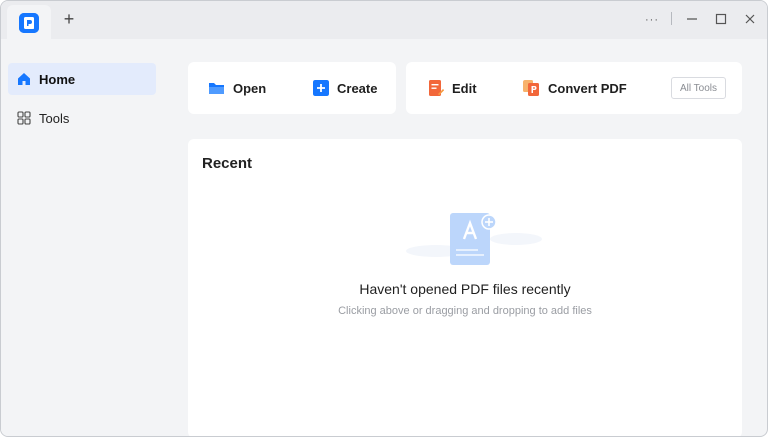 The image size is (768, 437). What do you see at coordinates (474, 239) in the screenshot?
I see `empty-pdf-illustration-icon` at bounding box center [474, 239].